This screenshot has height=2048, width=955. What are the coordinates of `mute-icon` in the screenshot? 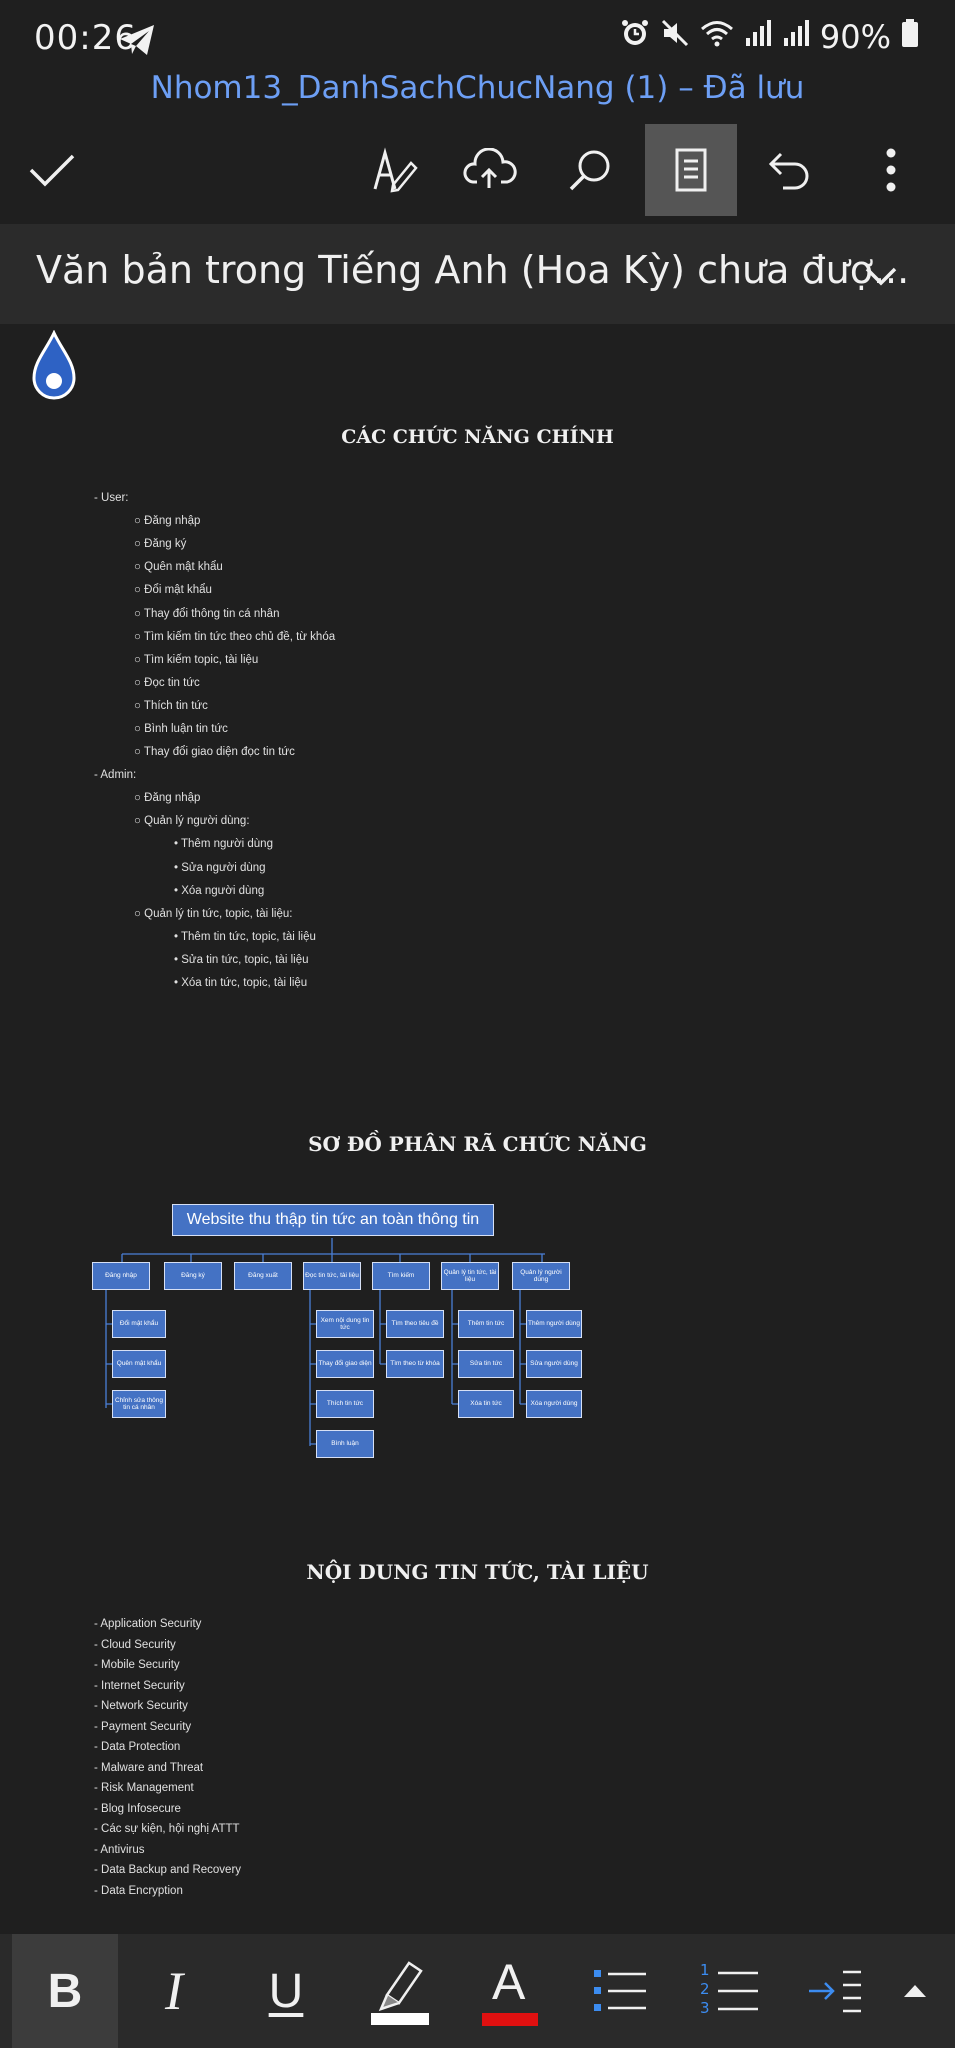 It's located at (675, 37).